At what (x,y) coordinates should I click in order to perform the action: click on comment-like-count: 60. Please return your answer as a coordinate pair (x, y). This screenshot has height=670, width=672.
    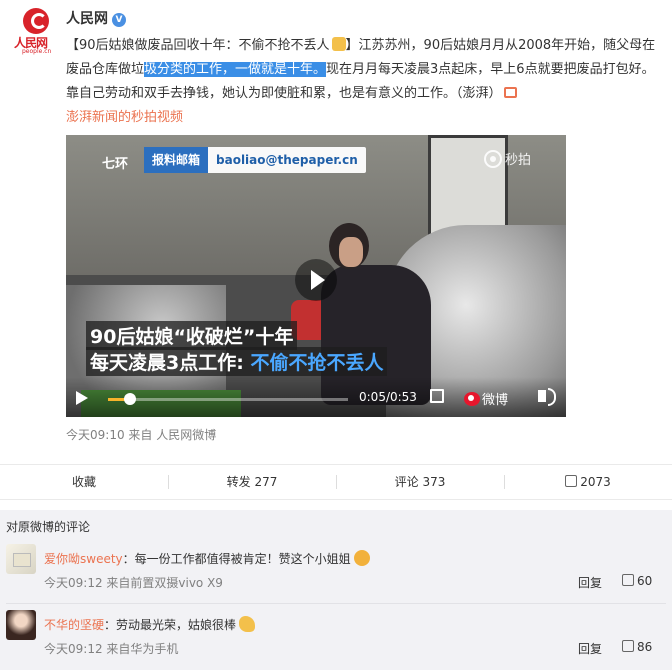
    Looking at the image, I should click on (645, 581).